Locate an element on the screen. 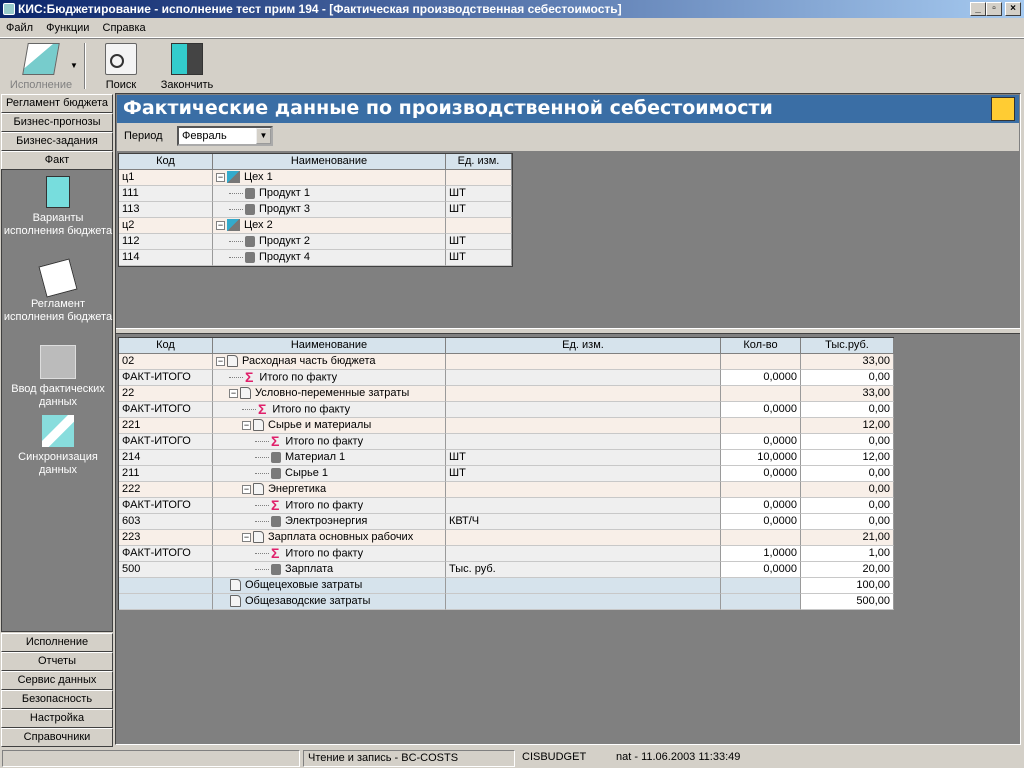  period-value: Февраль is located at coordinates (204, 136).